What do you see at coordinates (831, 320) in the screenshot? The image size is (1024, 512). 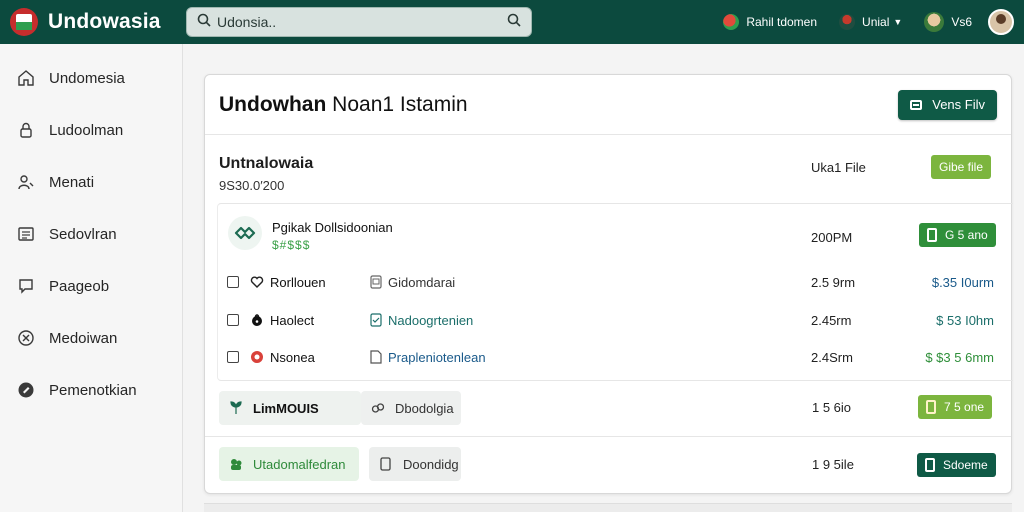 I see `row-time: 2.45rm` at bounding box center [831, 320].